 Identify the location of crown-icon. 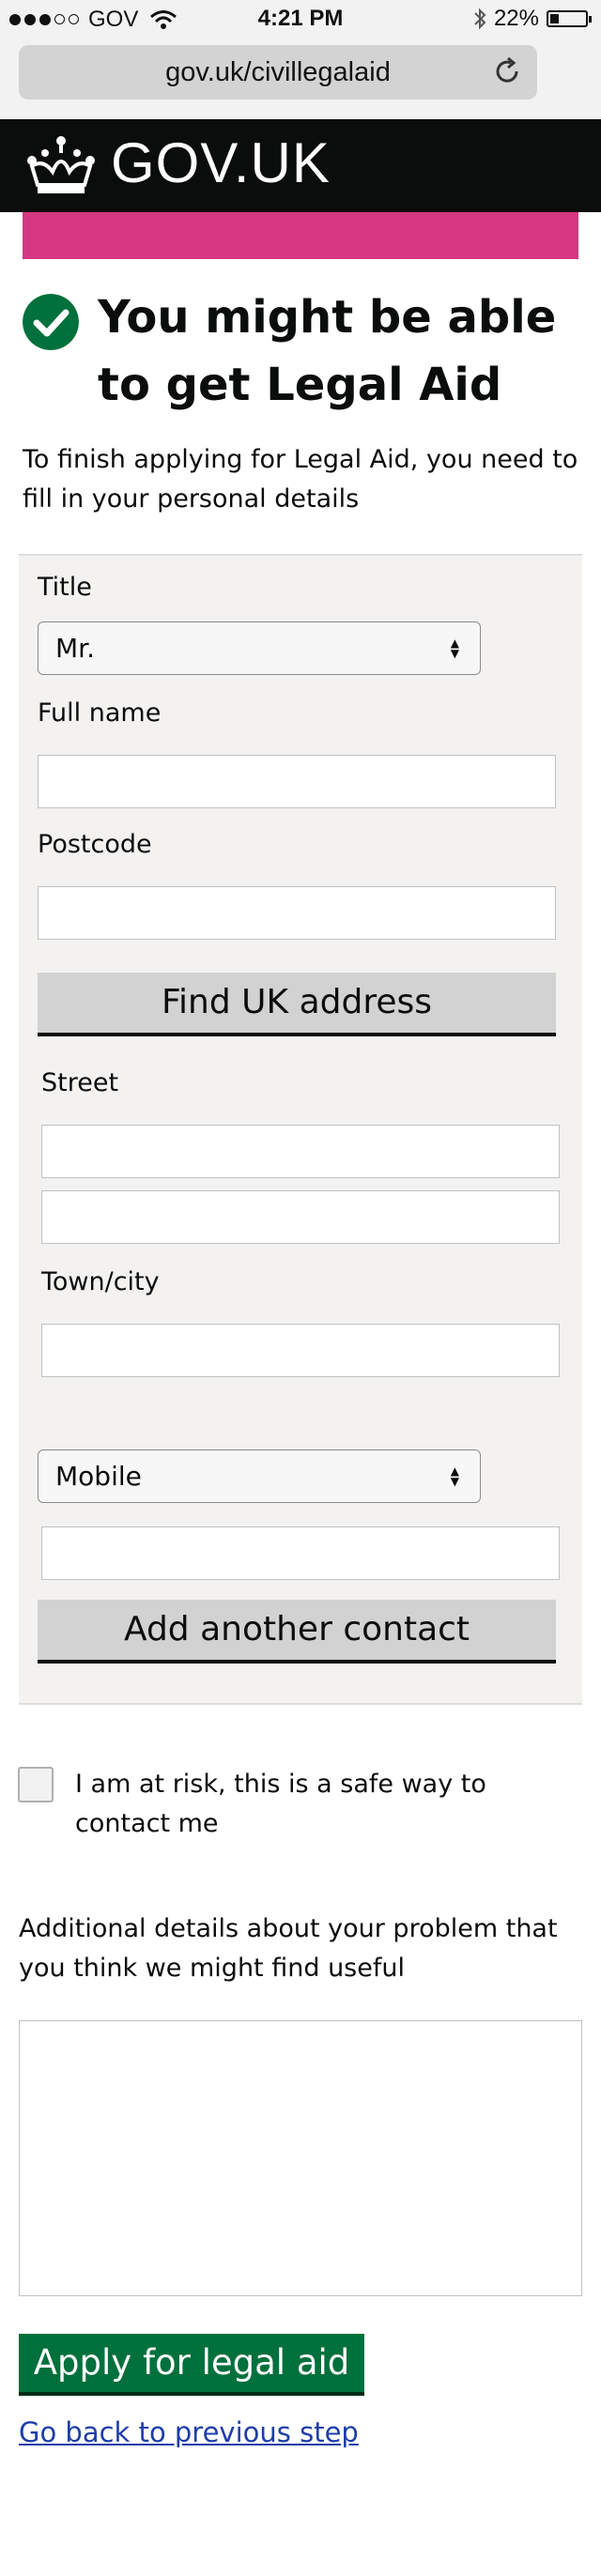
(61, 165).